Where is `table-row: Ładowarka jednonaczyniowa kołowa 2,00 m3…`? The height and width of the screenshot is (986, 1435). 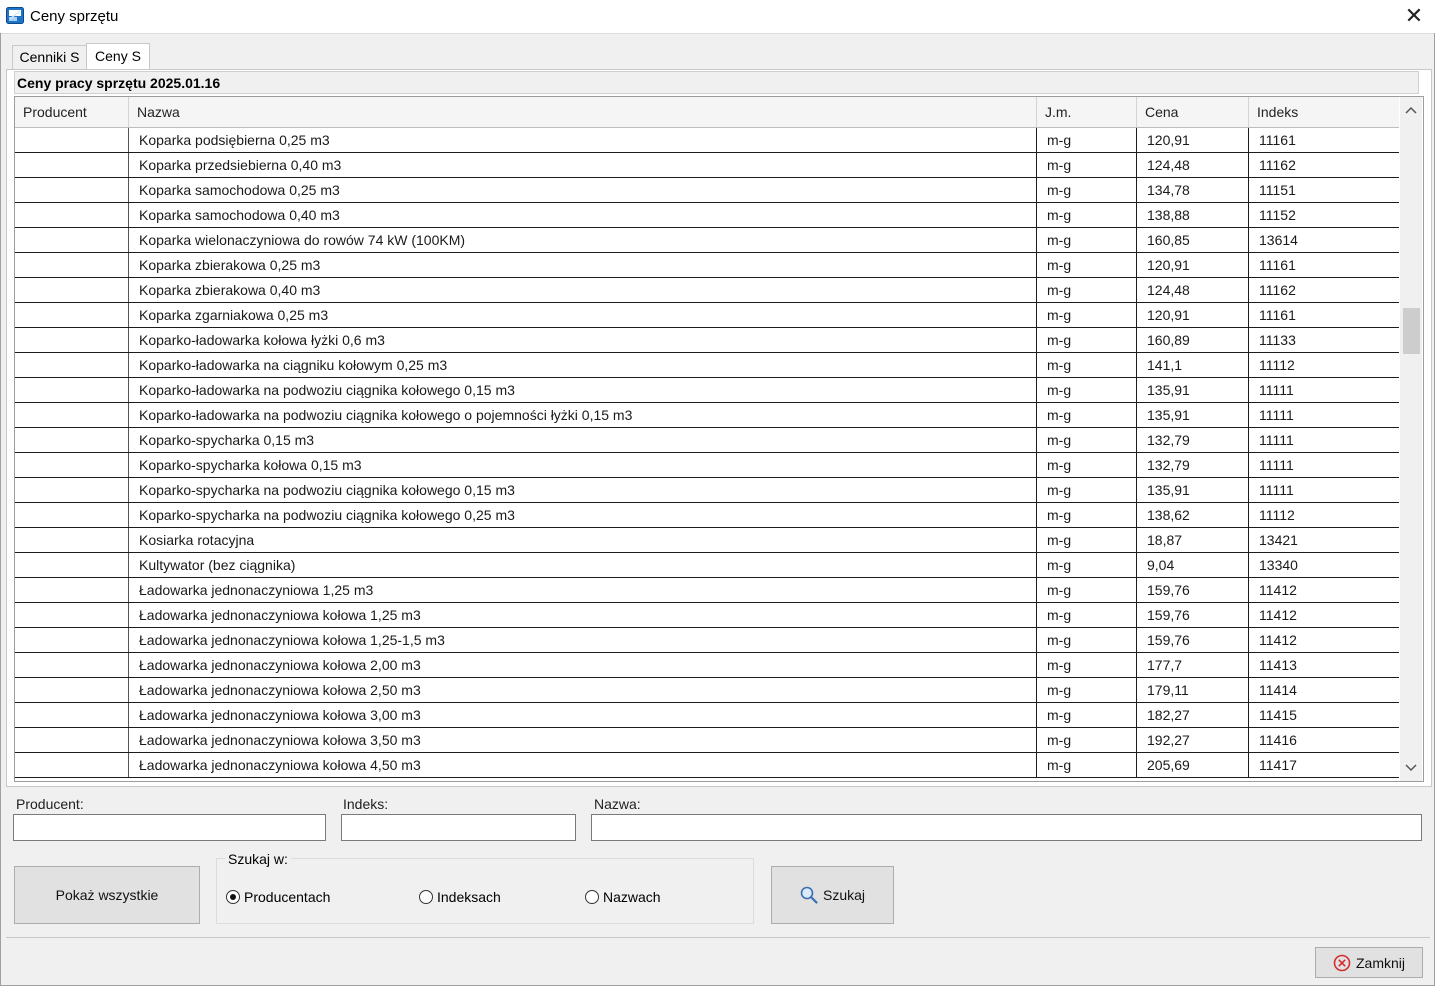
table-row: Ładowarka jednonaczyniowa kołowa 2,00 m3… is located at coordinates (707, 665).